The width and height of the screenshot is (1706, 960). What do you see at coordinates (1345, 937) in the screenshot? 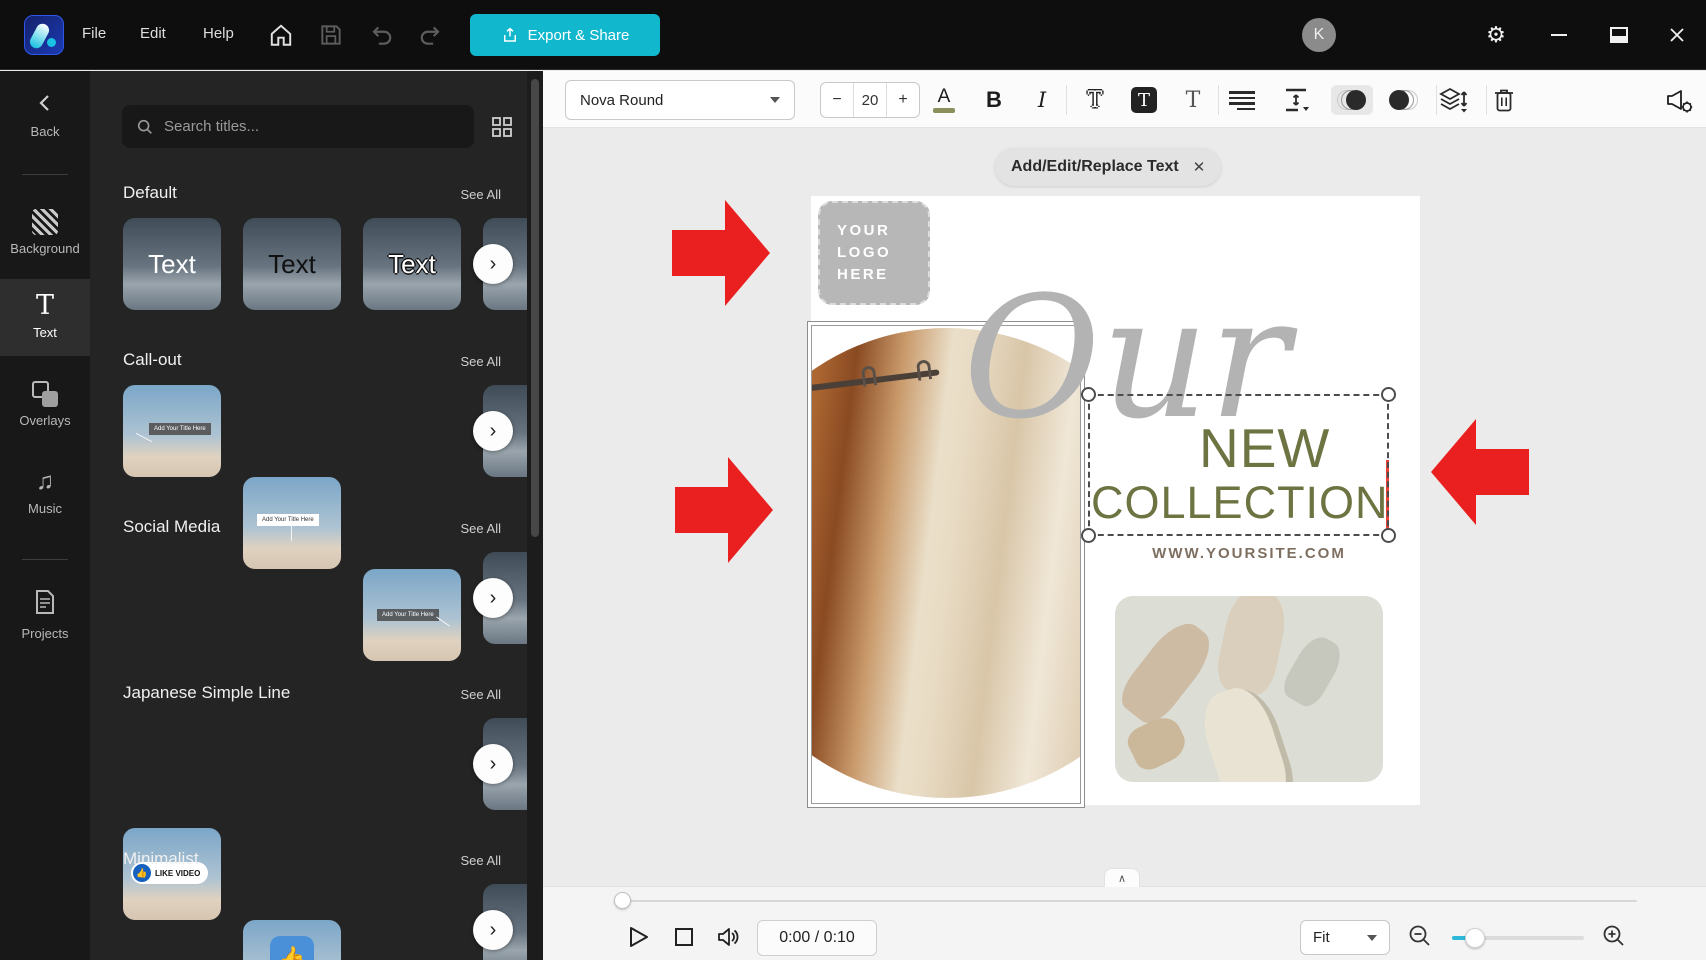
I see `zoom-fit-select: Fit` at bounding box center [1345, 937].